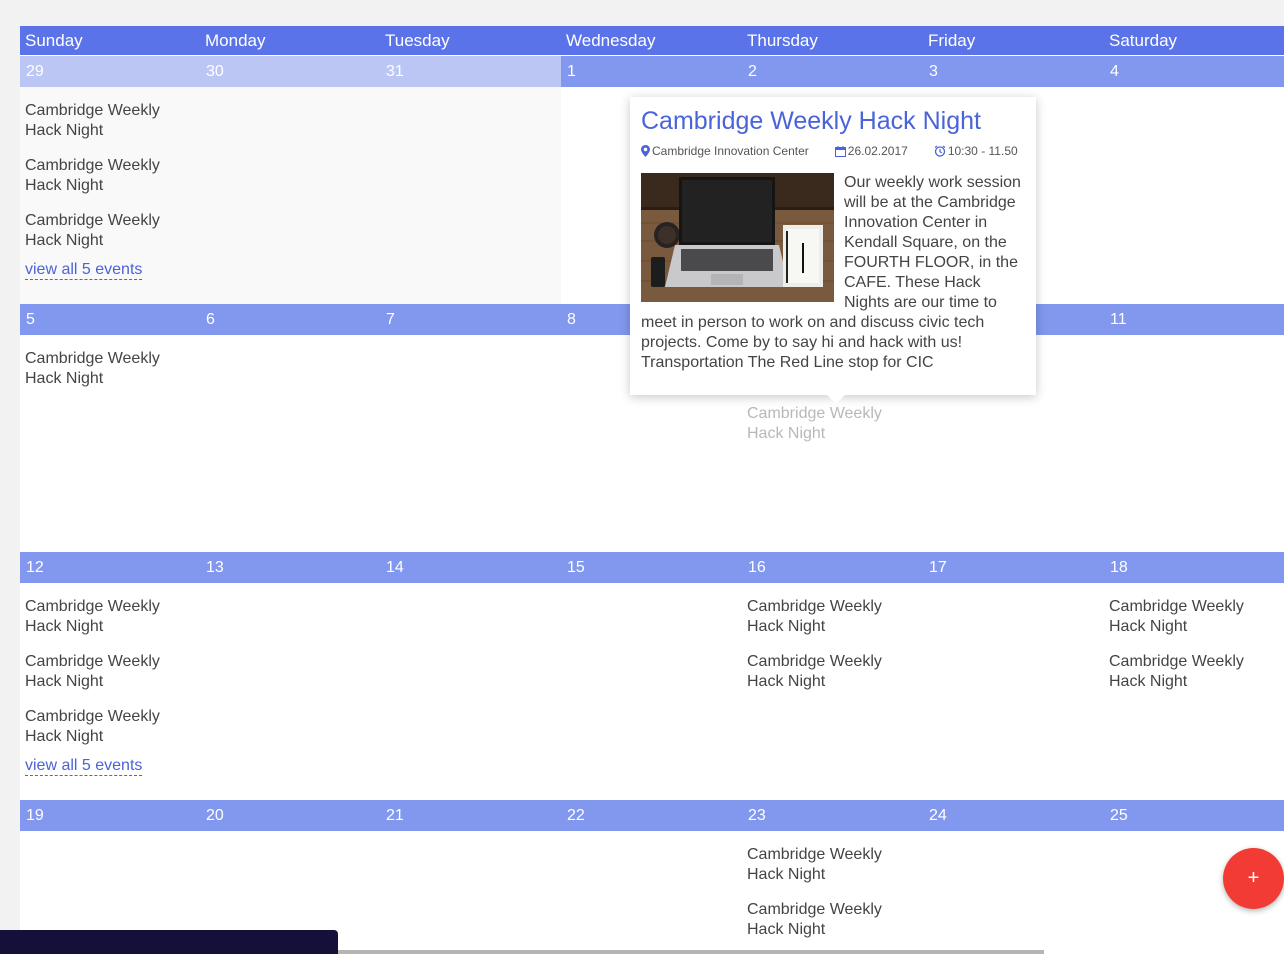 The image size is (1284, 954). I want to click on plus-icon: +, so click(1253, 878).